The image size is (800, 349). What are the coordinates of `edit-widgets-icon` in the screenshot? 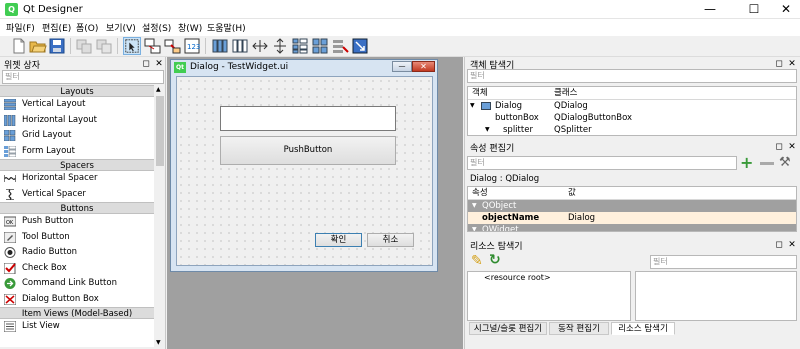 It's located at (132, 46).